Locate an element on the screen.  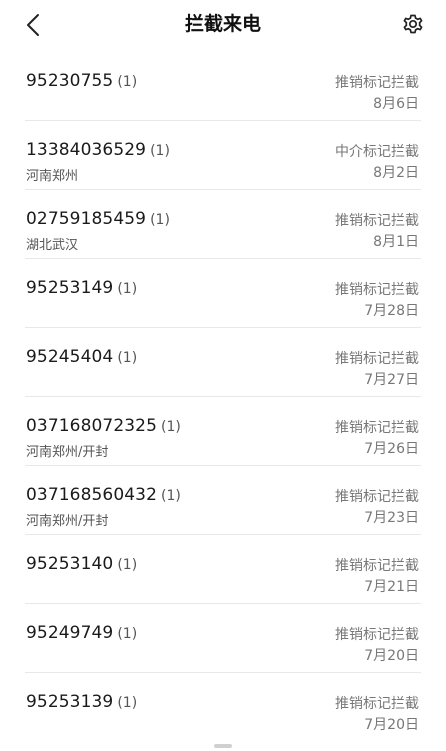
home-indicator is located at coordinates (223, 746).